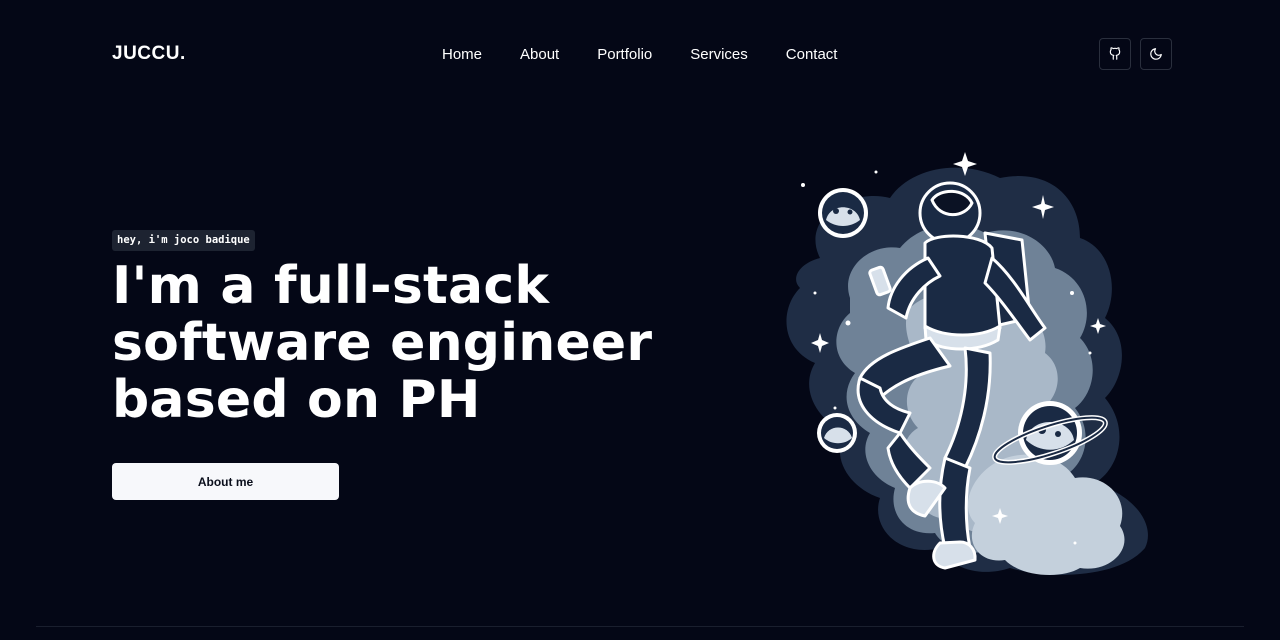 The width and height of the screenshot is (1280, 640). I want to click on logo: JUCCU., so click(149, 54).